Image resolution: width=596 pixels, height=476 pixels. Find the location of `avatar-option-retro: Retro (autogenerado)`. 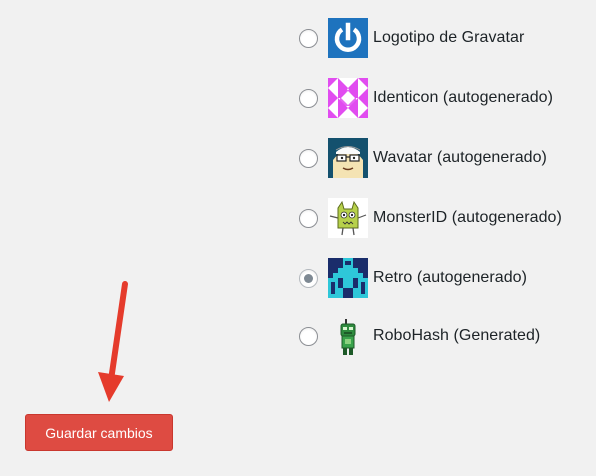

avatar-option-retro: Retro (autogenerado) is located at coordinates (447, 278).